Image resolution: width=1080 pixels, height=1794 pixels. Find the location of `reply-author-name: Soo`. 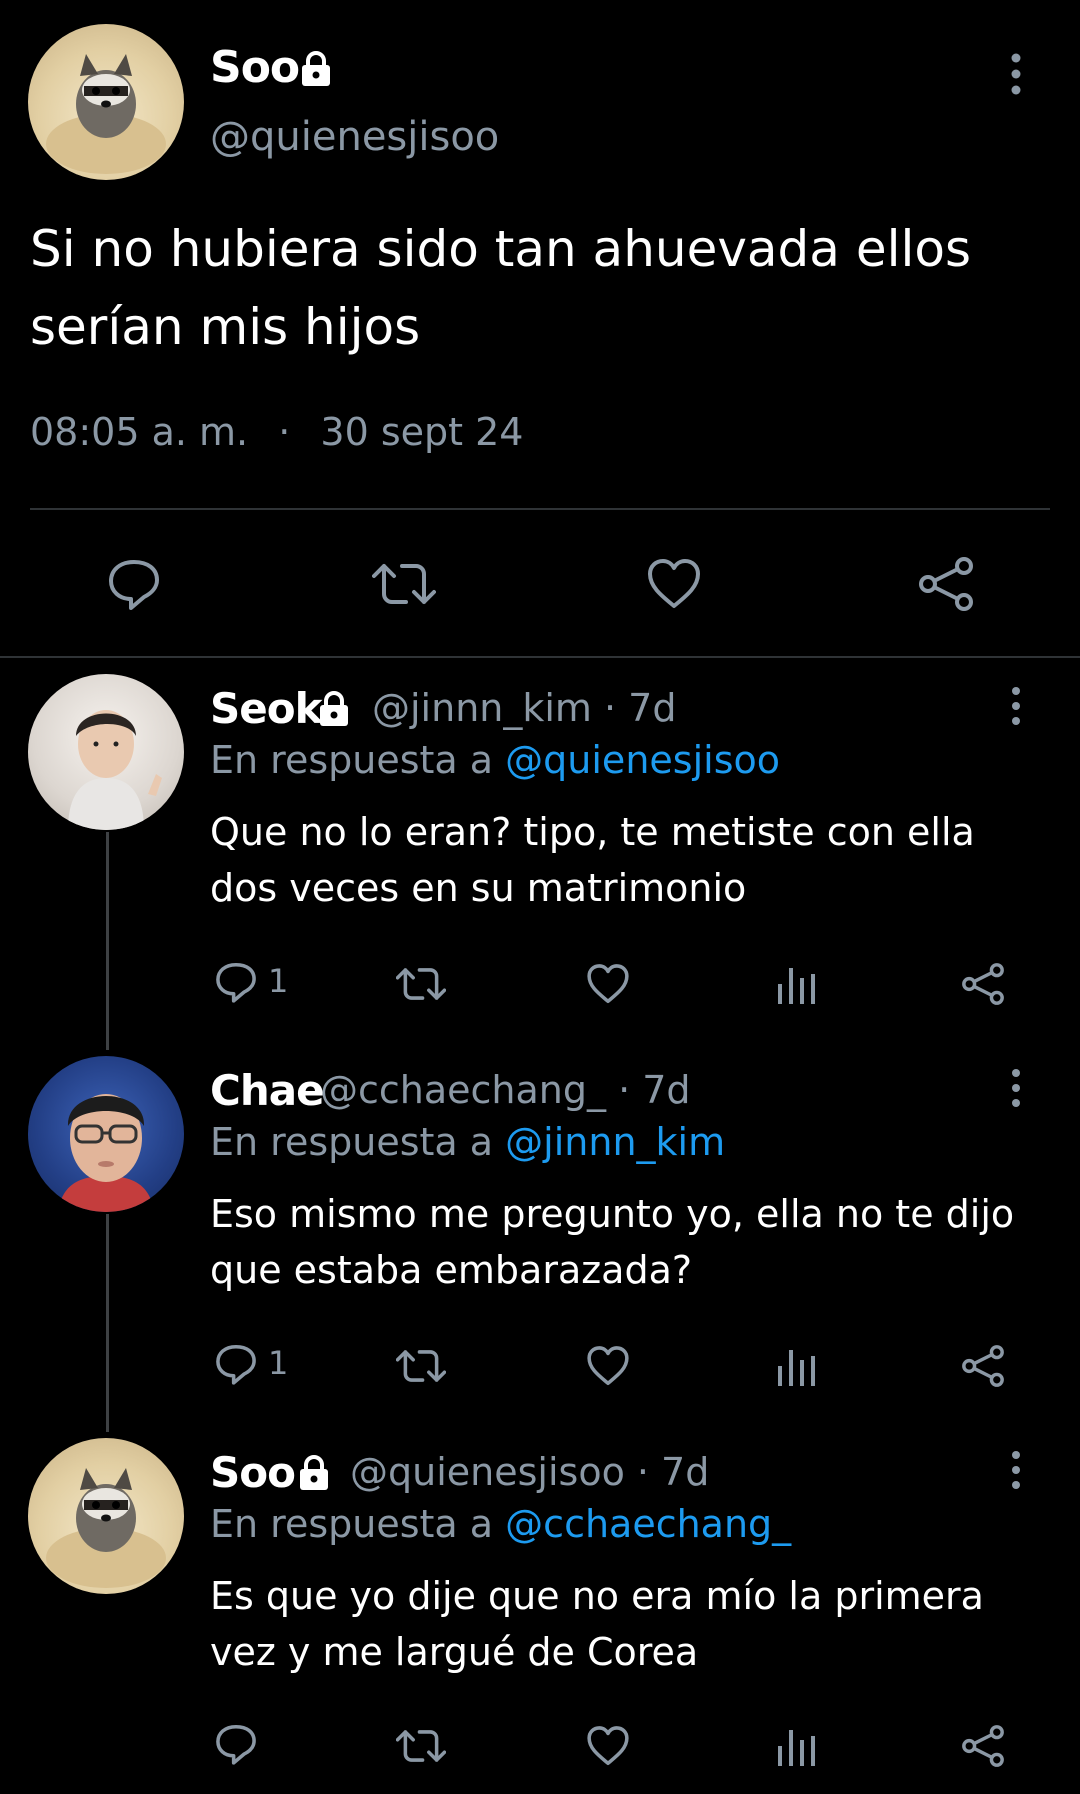

reply-author-name: Soo is located at coordinates (253, 1472).